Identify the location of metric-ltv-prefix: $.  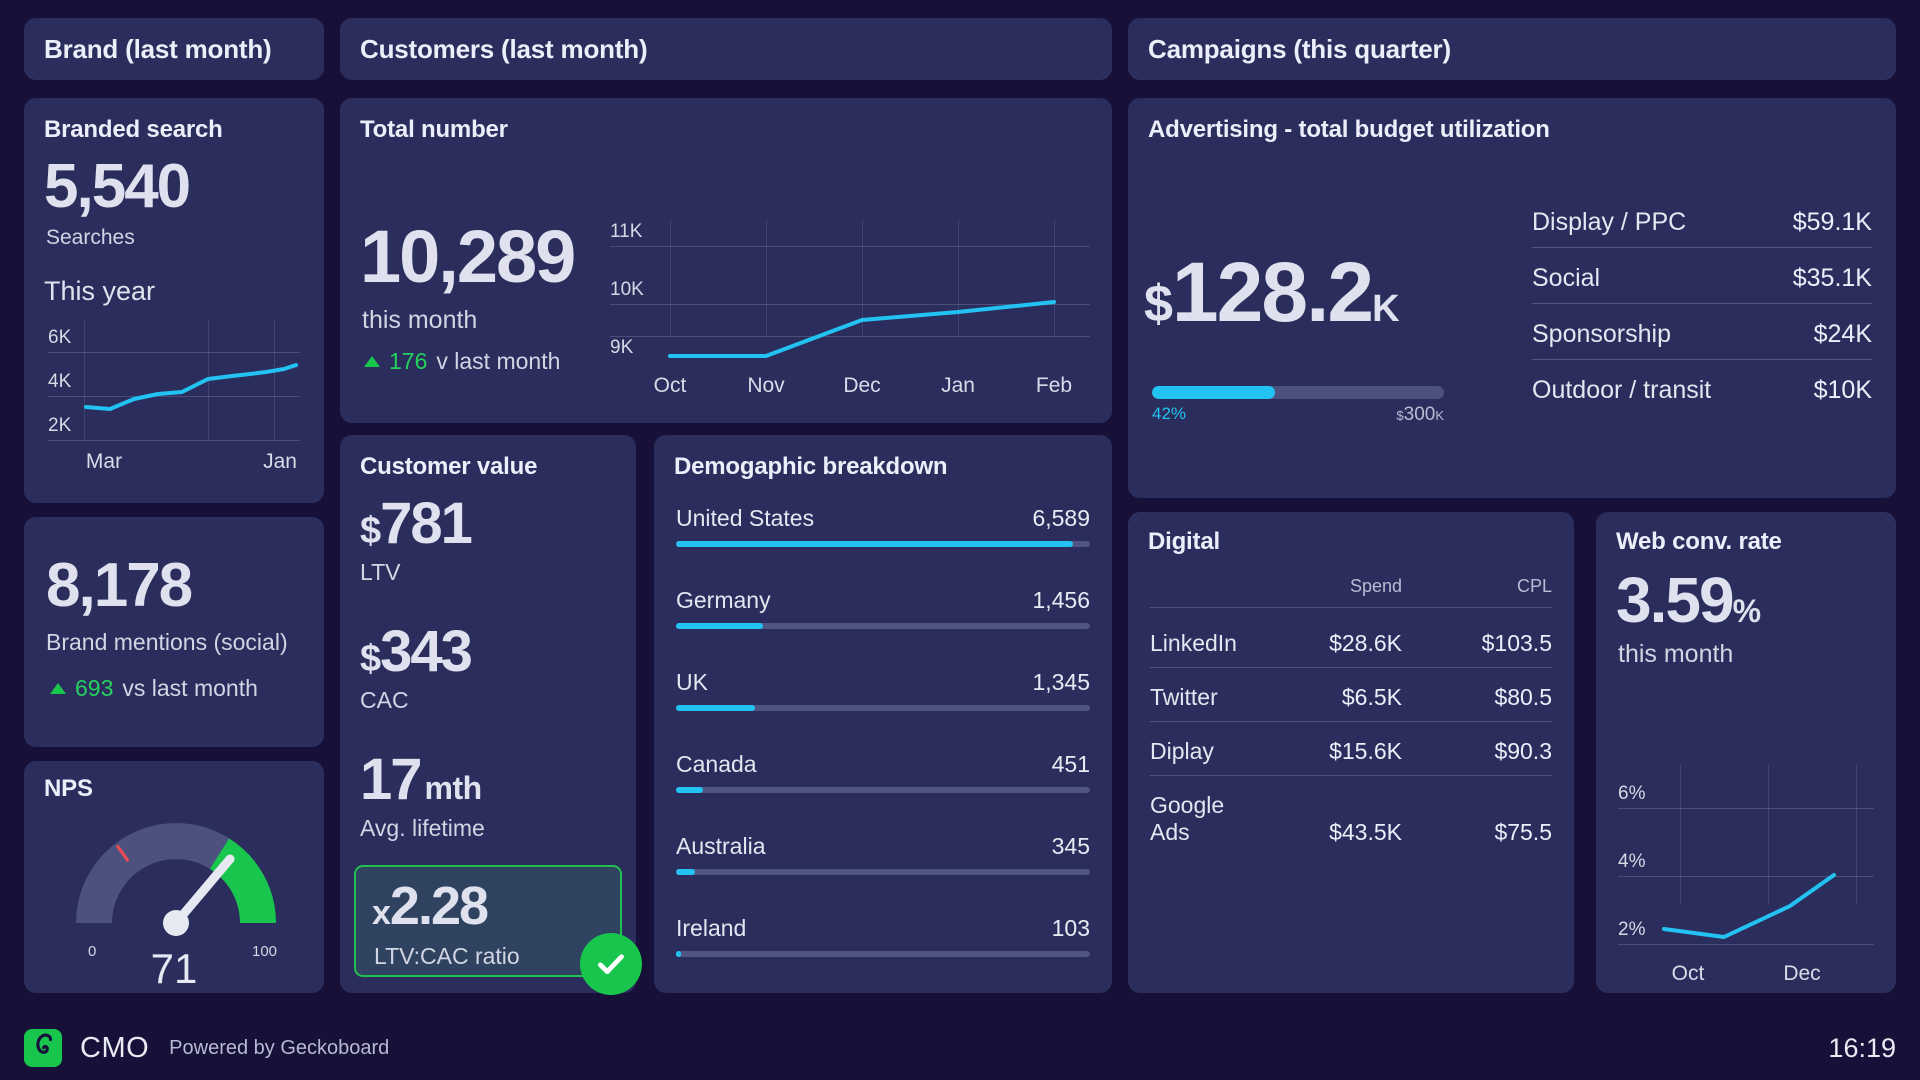
(370, 531).